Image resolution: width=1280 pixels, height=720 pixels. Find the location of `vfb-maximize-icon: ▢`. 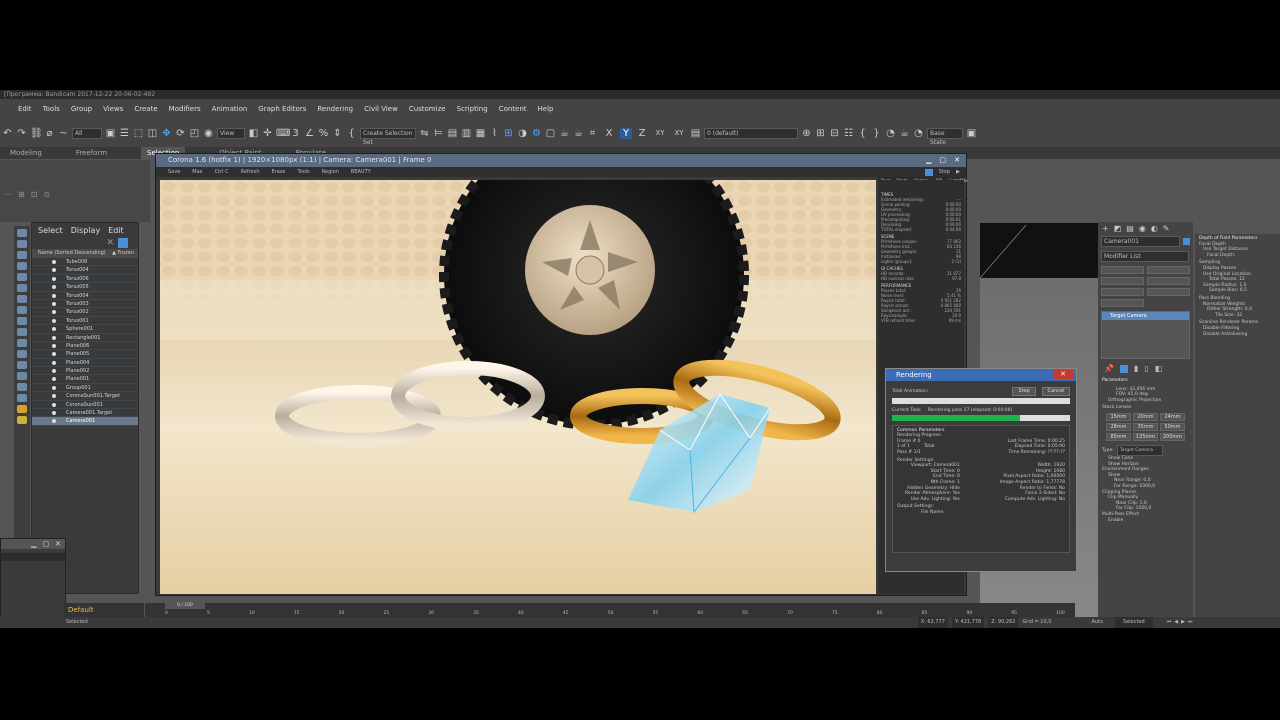

vfb-maximize-icon: ▢ is located at coordinates (943, 160).